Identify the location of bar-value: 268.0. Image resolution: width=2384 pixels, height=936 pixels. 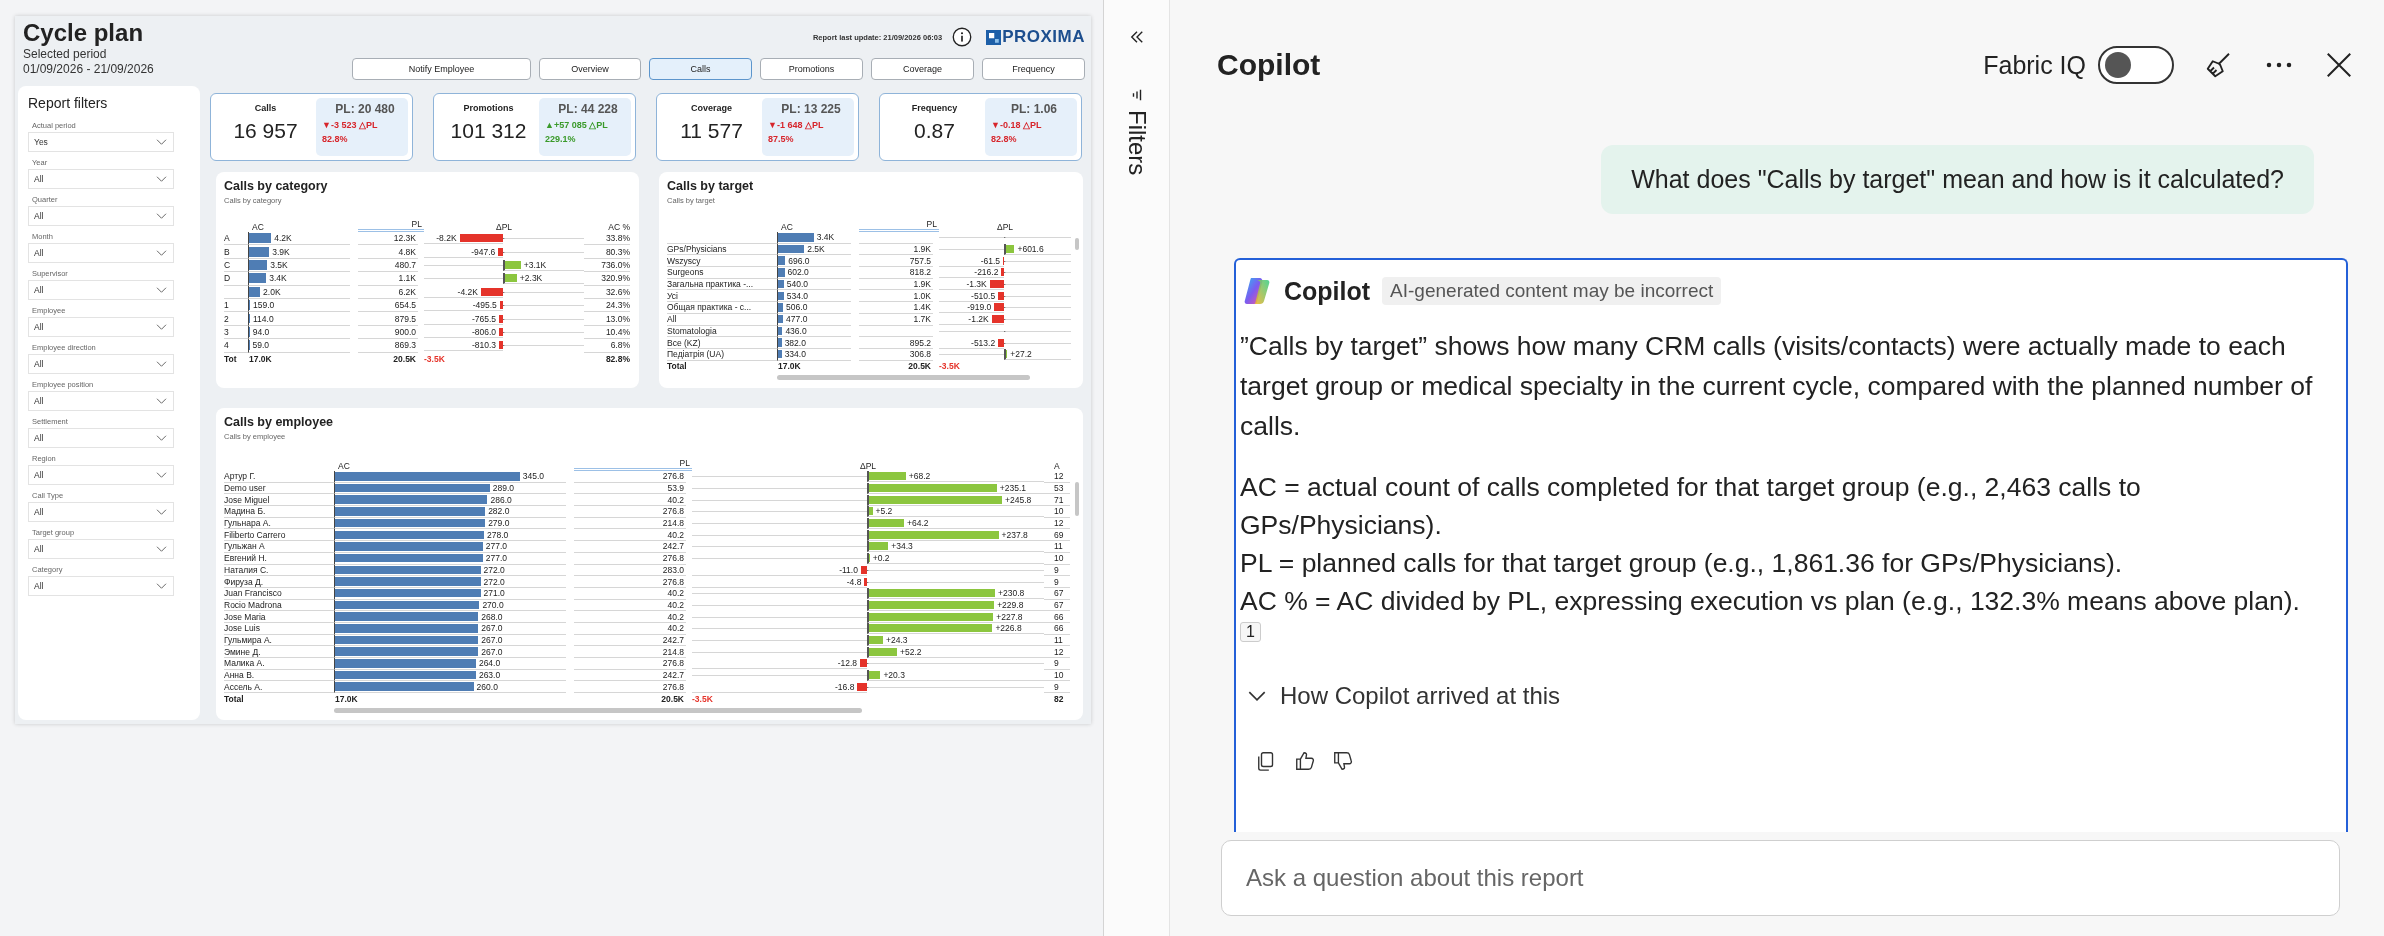
(491, 616).